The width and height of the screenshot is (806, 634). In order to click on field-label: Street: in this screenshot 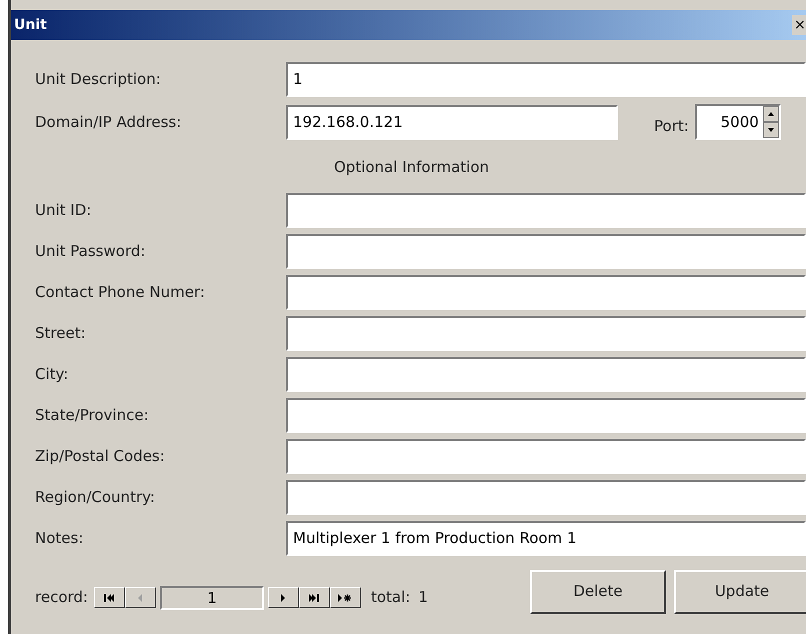, I will do `click(61, 333)`.